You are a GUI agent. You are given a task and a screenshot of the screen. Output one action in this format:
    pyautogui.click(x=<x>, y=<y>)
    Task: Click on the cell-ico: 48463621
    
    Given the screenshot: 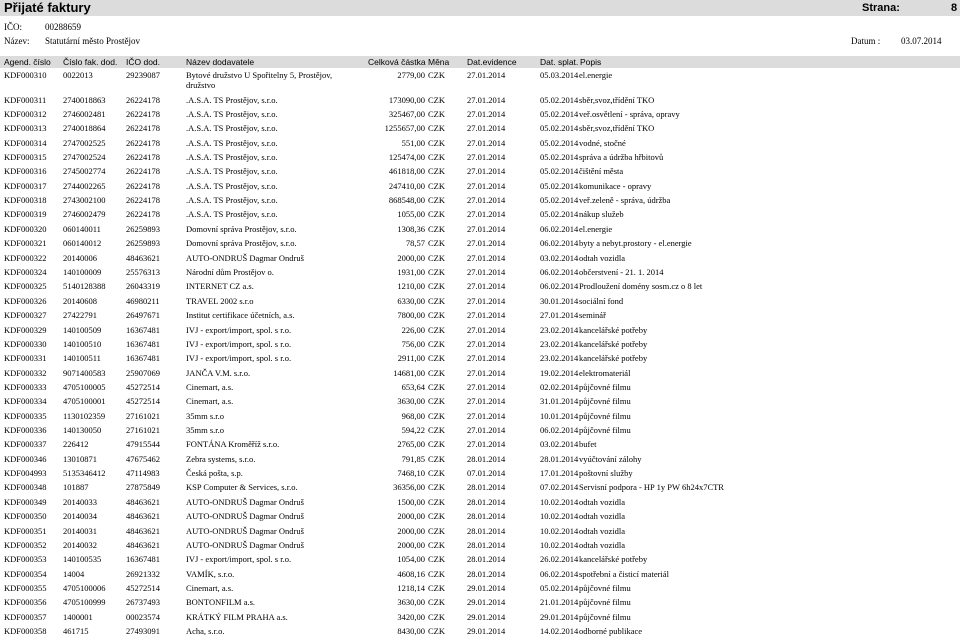 What is the action you would take?
    pyautogui.click(x=143, y=531)
    